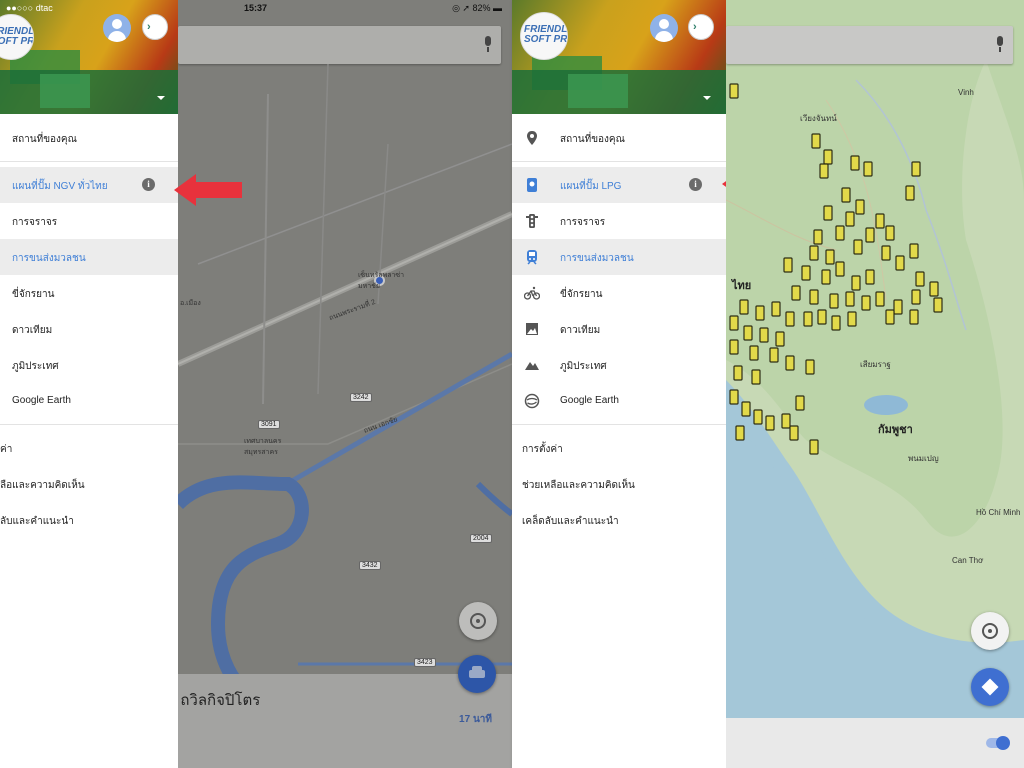 Image resolution: width=1024 pixels, height=768 pixels. What do you see at coordinates (263, 447) in the screenshot?
I see `map-label-municipality: เทศบาลนคร สมุทรสาคร` at bounding box center [263, 447].